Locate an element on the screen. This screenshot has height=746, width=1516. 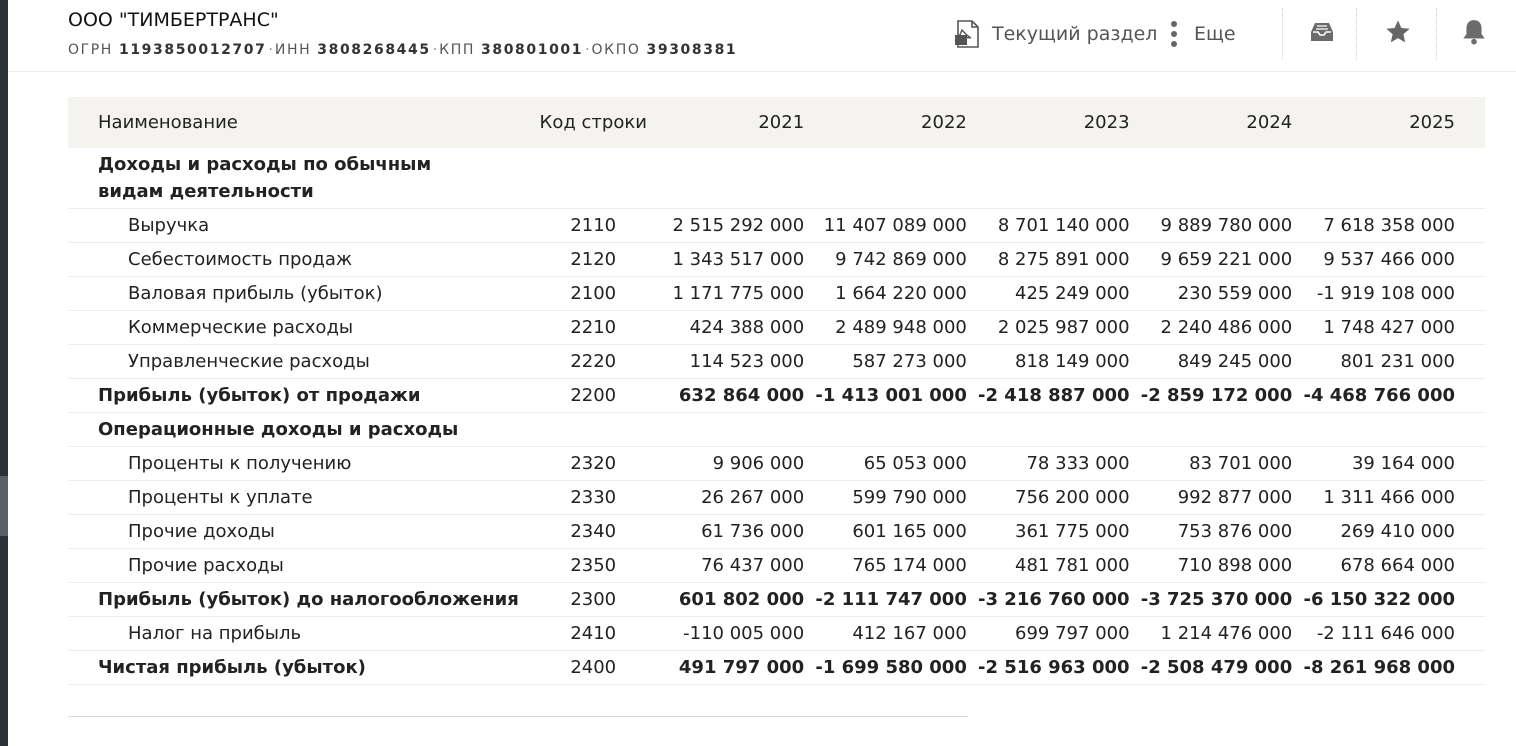
row-value: -2 418 887 000 is located at coordinates (1048, 395).